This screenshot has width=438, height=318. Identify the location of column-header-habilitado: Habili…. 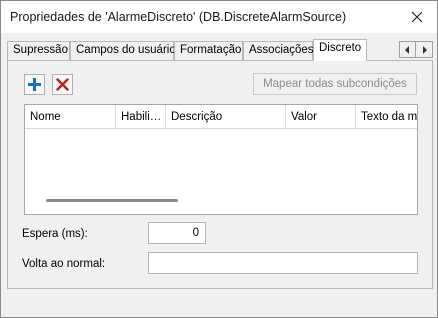
(141, 116).